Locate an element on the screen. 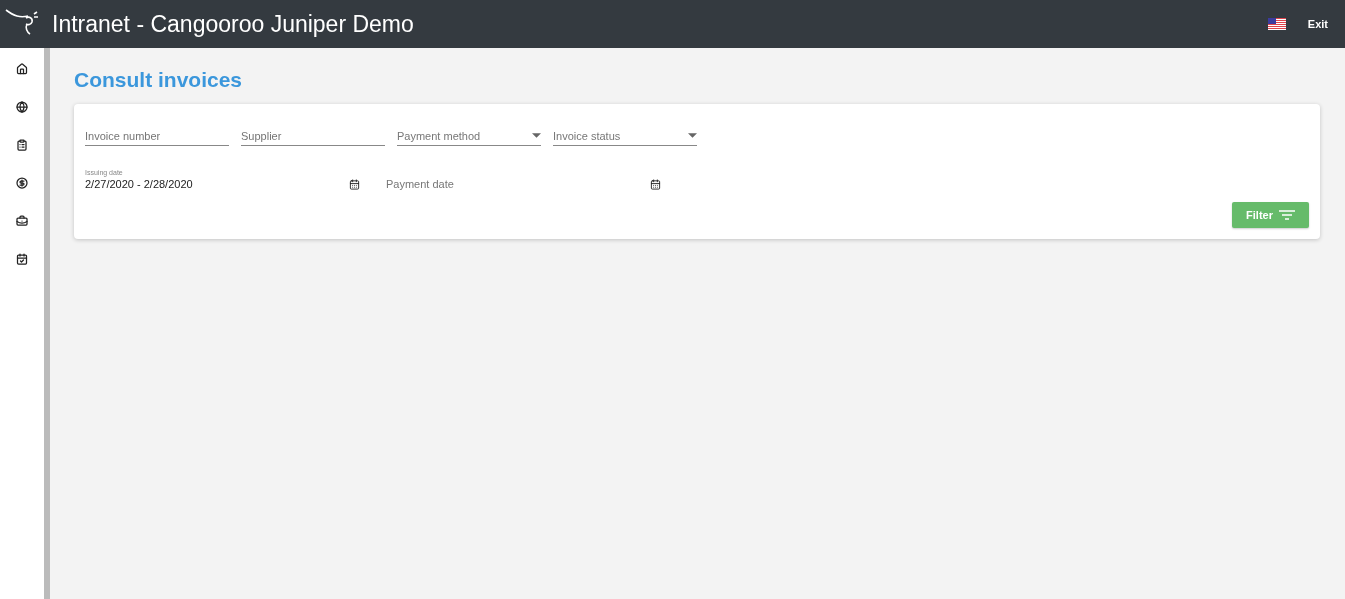  exit-link: Exit is located at coordinates (1317, 24).